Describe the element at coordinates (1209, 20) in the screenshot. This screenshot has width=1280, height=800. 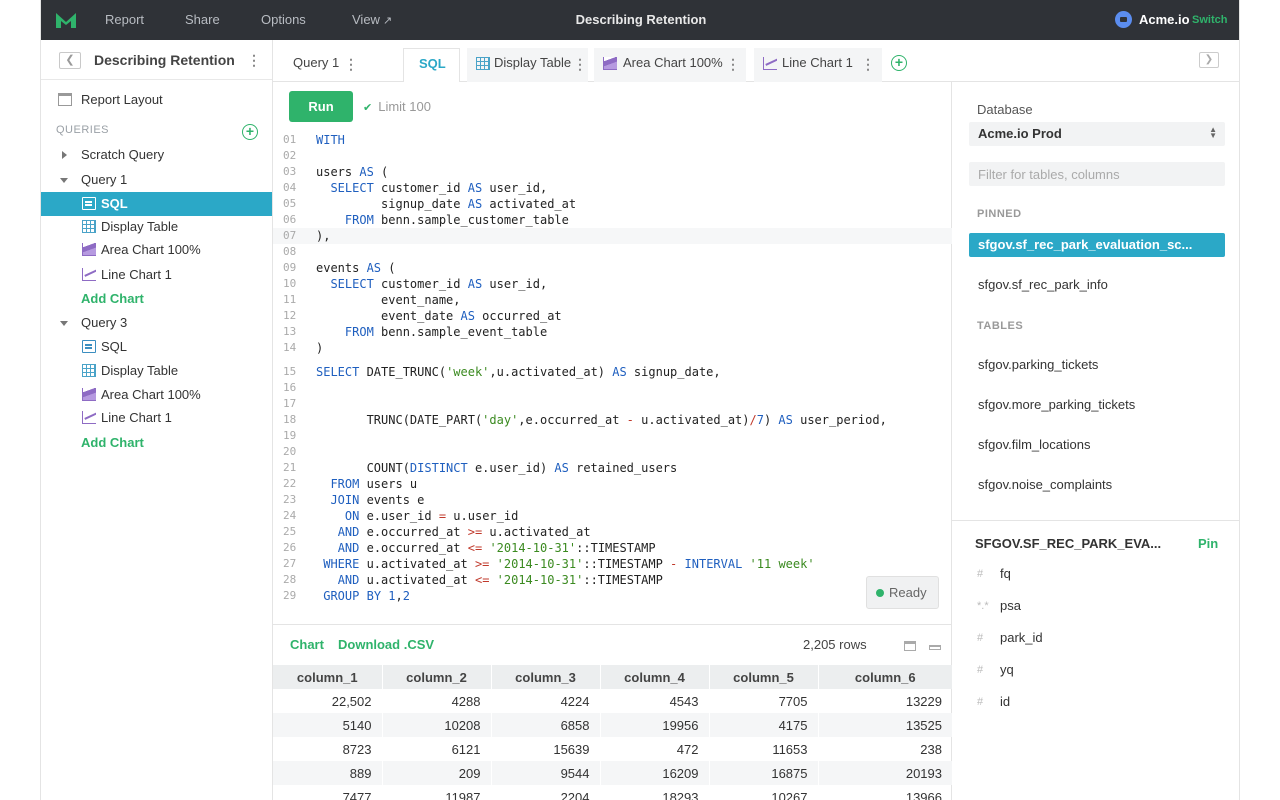
I see `switch-account-link: Switch` at that location.